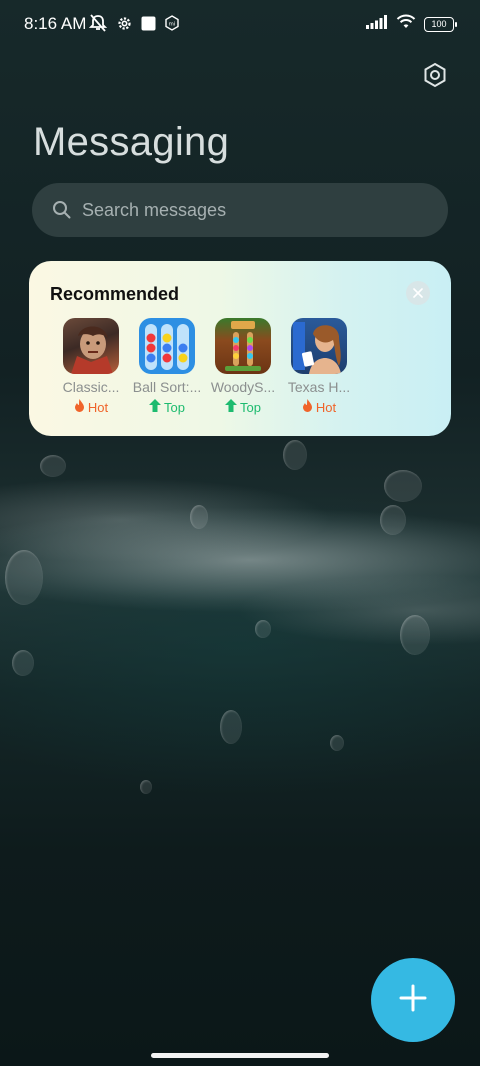  Describe the element at coordinates (98, 25) in the screenshot. I see `bell-off-icon` at that location.